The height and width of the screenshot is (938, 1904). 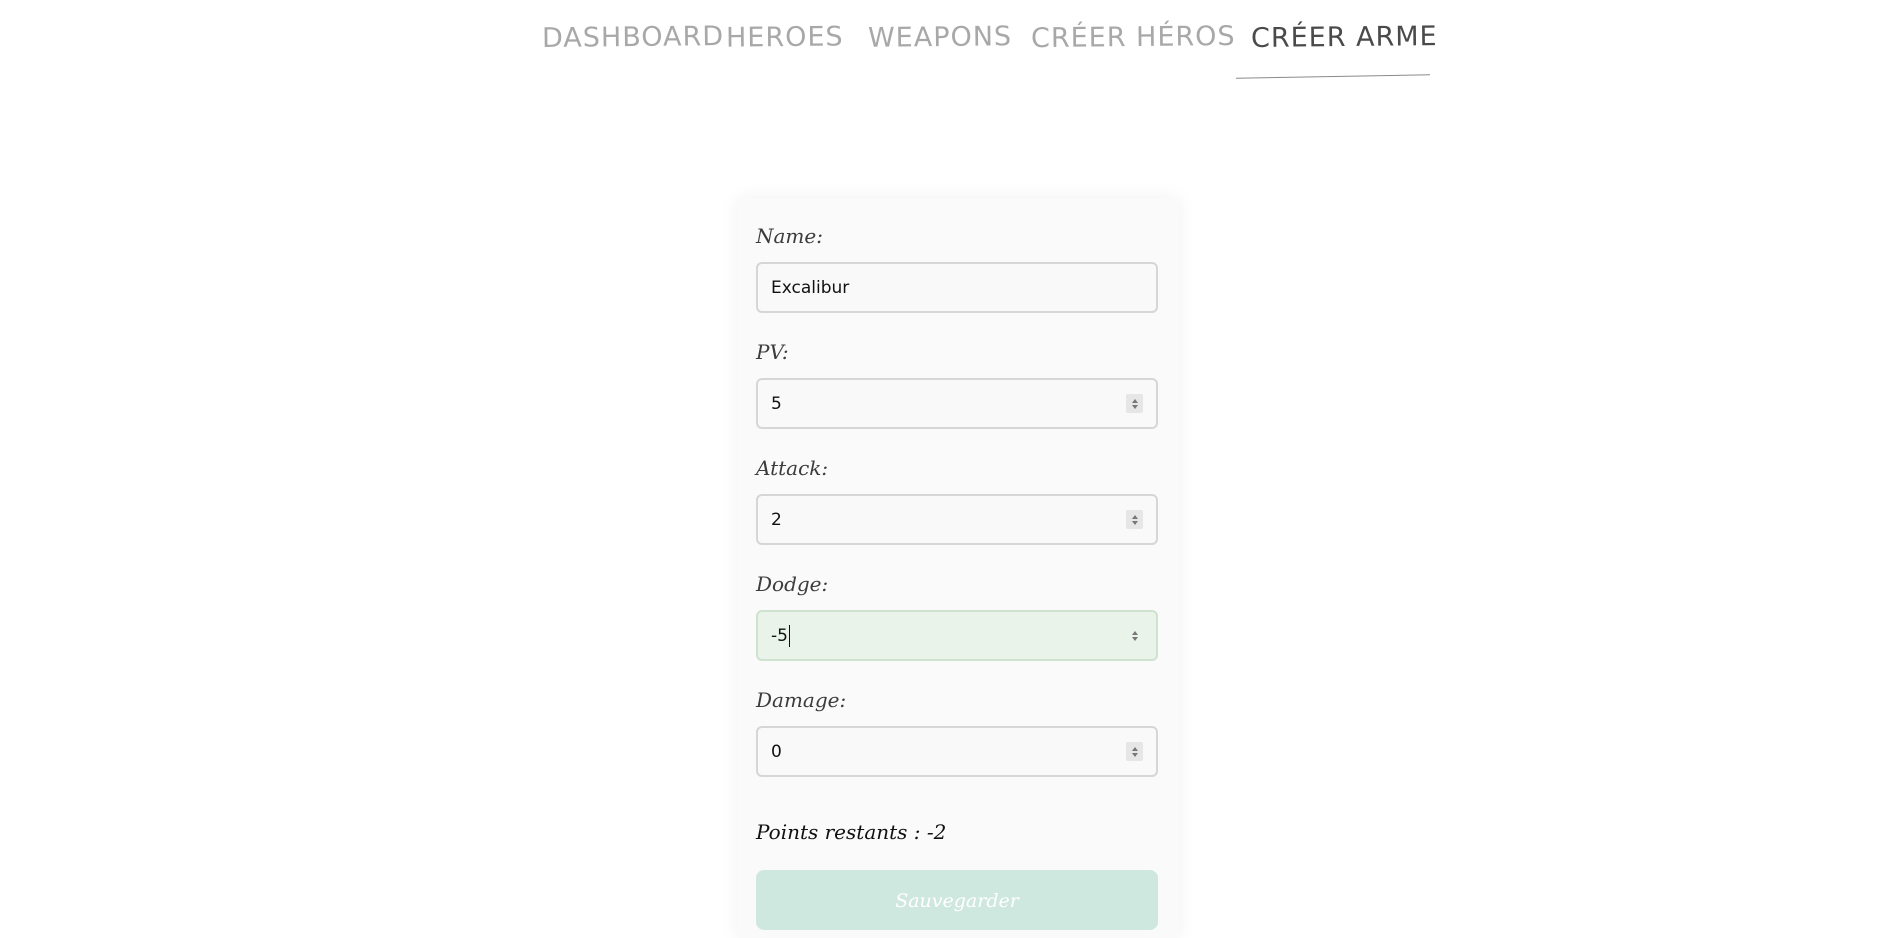 I want to click on attack-spinner, so click(x=1134, y=519).